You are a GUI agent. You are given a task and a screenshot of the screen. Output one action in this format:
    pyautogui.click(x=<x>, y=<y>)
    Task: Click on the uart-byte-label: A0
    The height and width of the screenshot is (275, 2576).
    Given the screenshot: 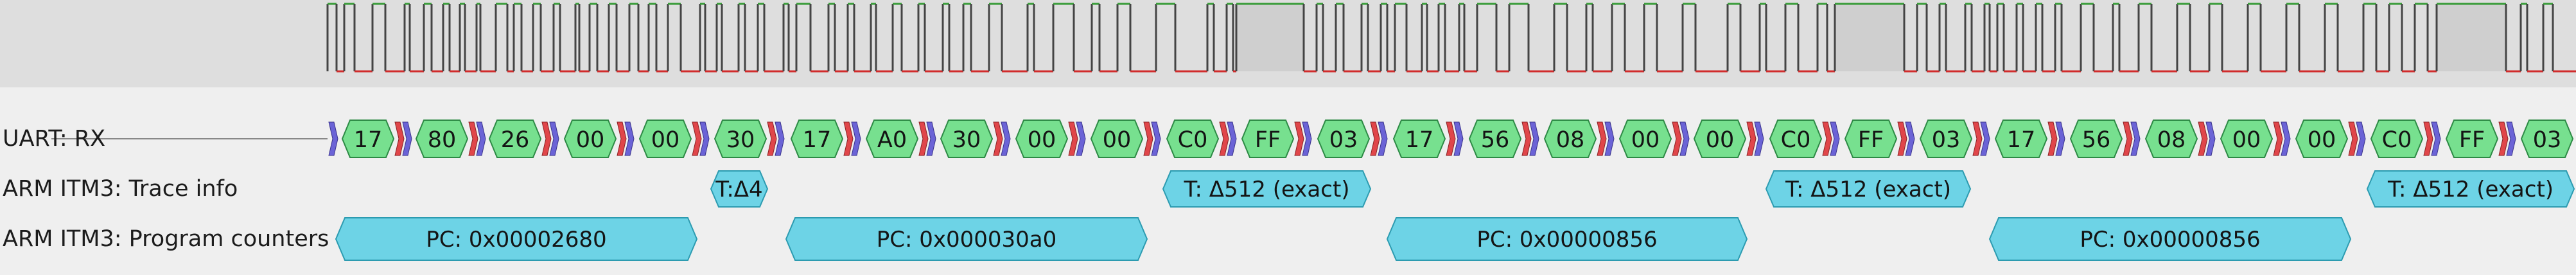 What is the action you would take?
    pyautogui.click(x=892, y=140)
    